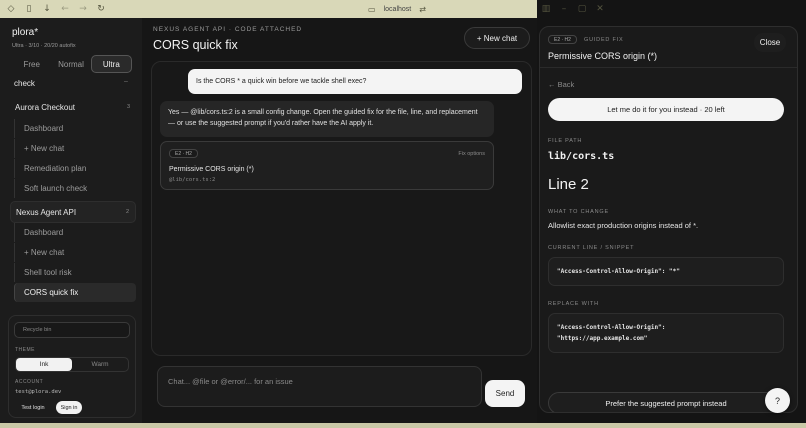 This screenshot has height=428, width=806. Describe the element at coordinates (75, 272) in the screenshot. I see `sidebar-item-shell-tool-risk: Shell tool risk` at that location.